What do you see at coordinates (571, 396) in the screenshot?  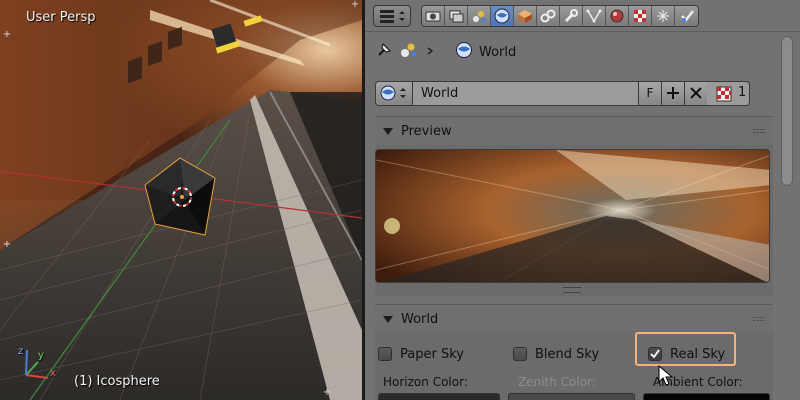 I see `zenith-color-swatch` at bounding box center [571, 396].